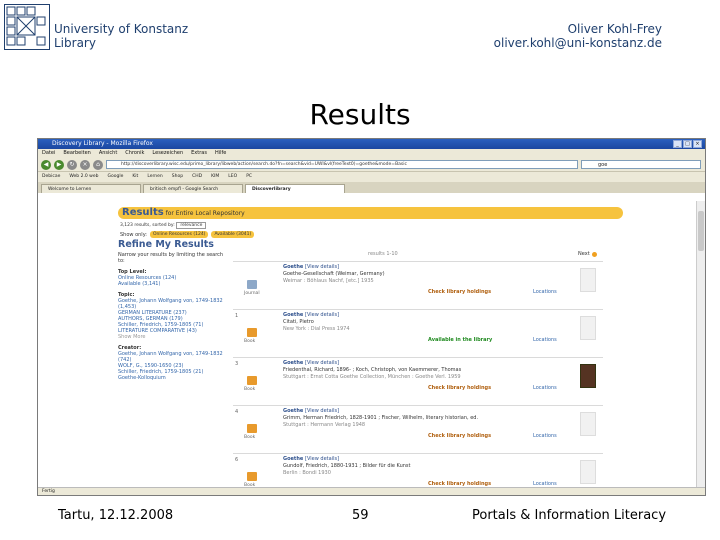  I want to click on slide-title: Results, so click(360, 114).